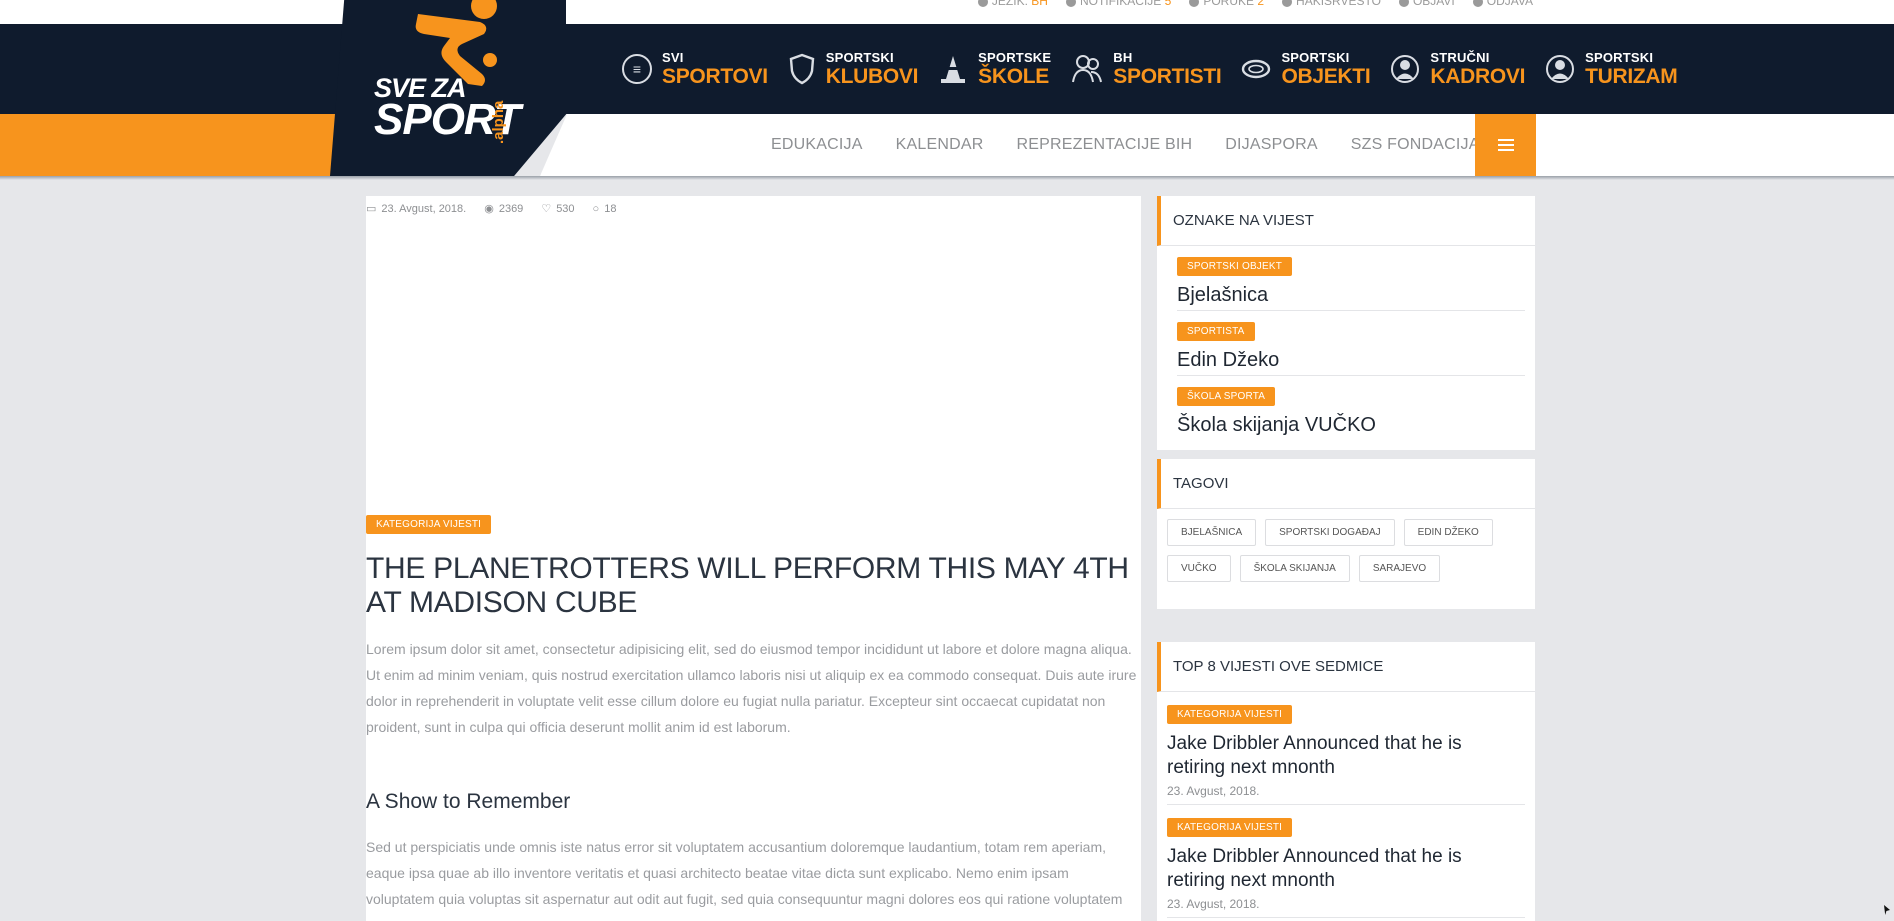 This screenshot has width=1894, height=921. I want to click on list-icon: ≡, so click(637, 69).